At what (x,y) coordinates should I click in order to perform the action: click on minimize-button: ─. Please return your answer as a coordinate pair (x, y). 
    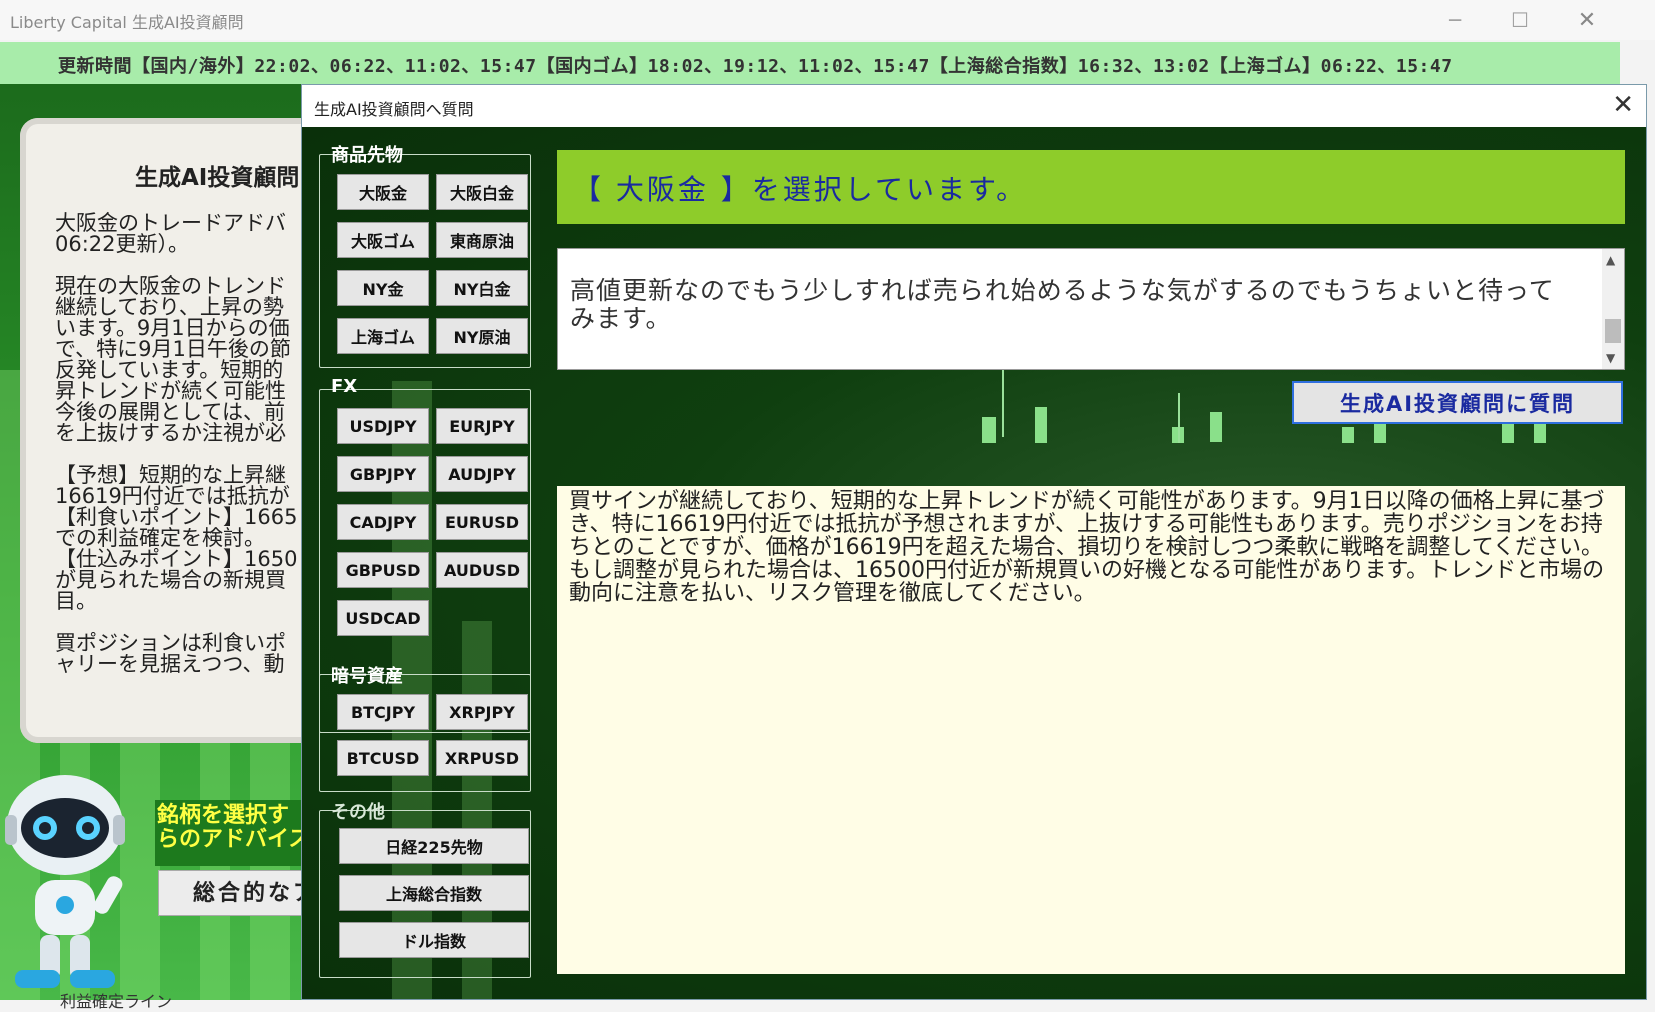
    Looking at the image, I should click on (1455, 20).